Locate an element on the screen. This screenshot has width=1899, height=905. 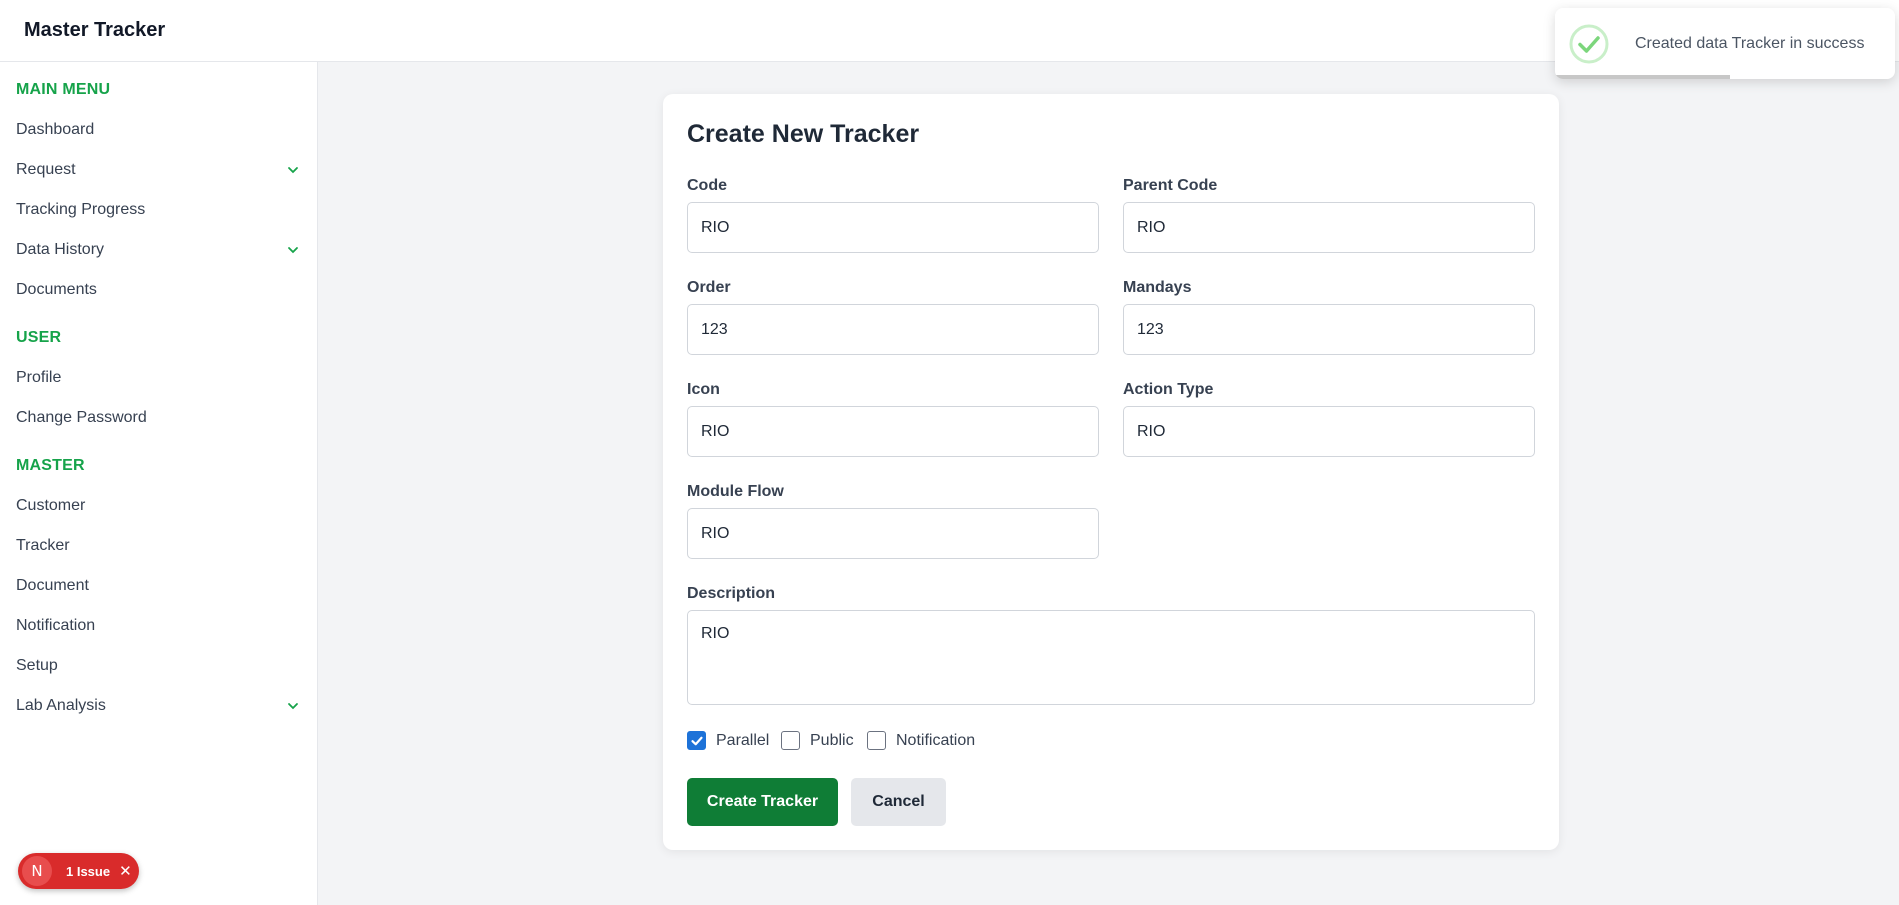
sidebar-item-tracking-progress: Tracking Progress is located at coordinates (159, 210).